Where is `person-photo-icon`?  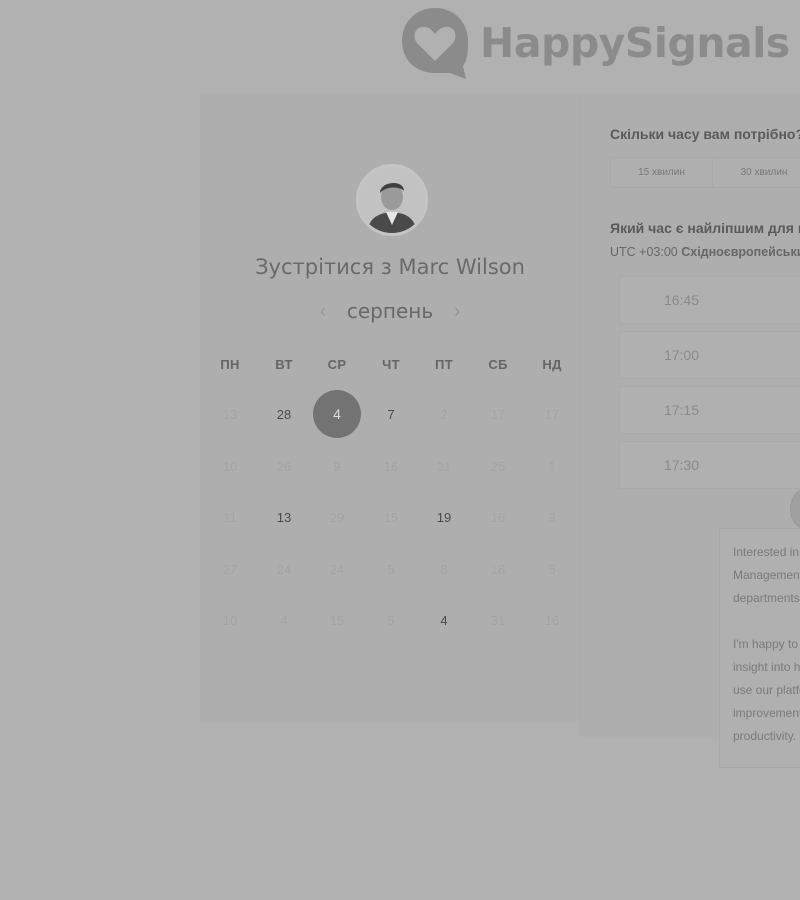 person-photo-icon is located at coordinates (392, 200).